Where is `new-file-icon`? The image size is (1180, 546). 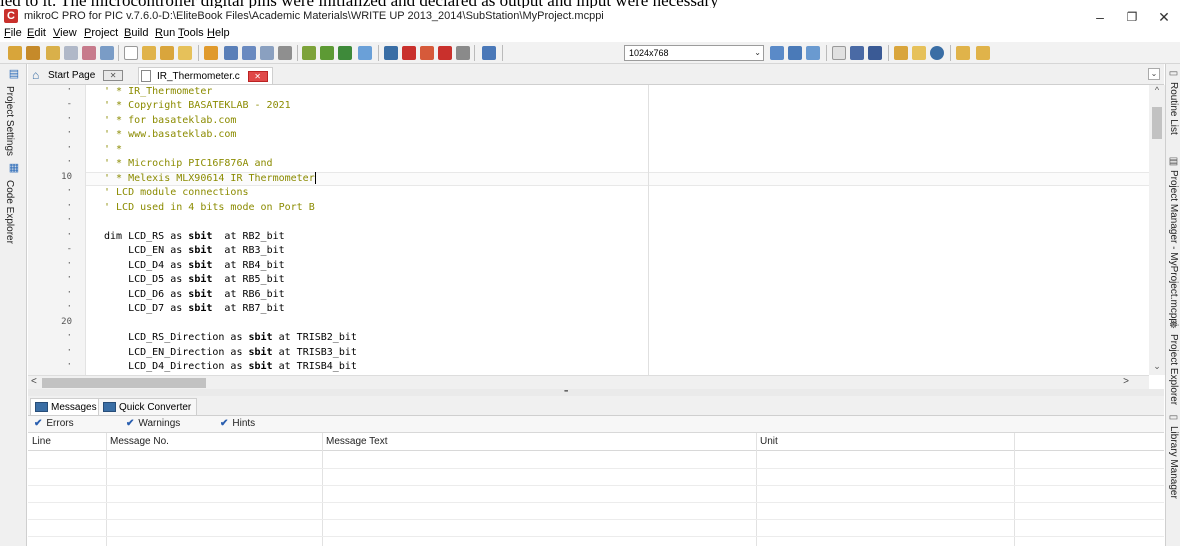 new-file-icon is located at coordinates (131, 53).